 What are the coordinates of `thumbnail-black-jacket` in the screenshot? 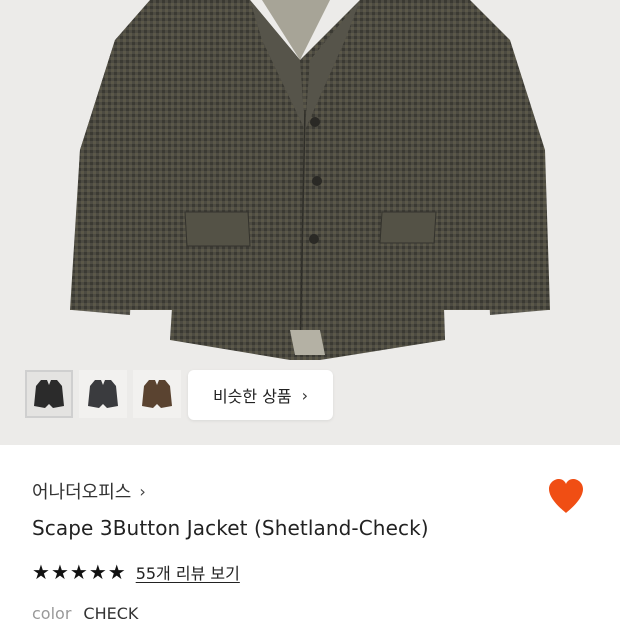 It's located at (49, 394).